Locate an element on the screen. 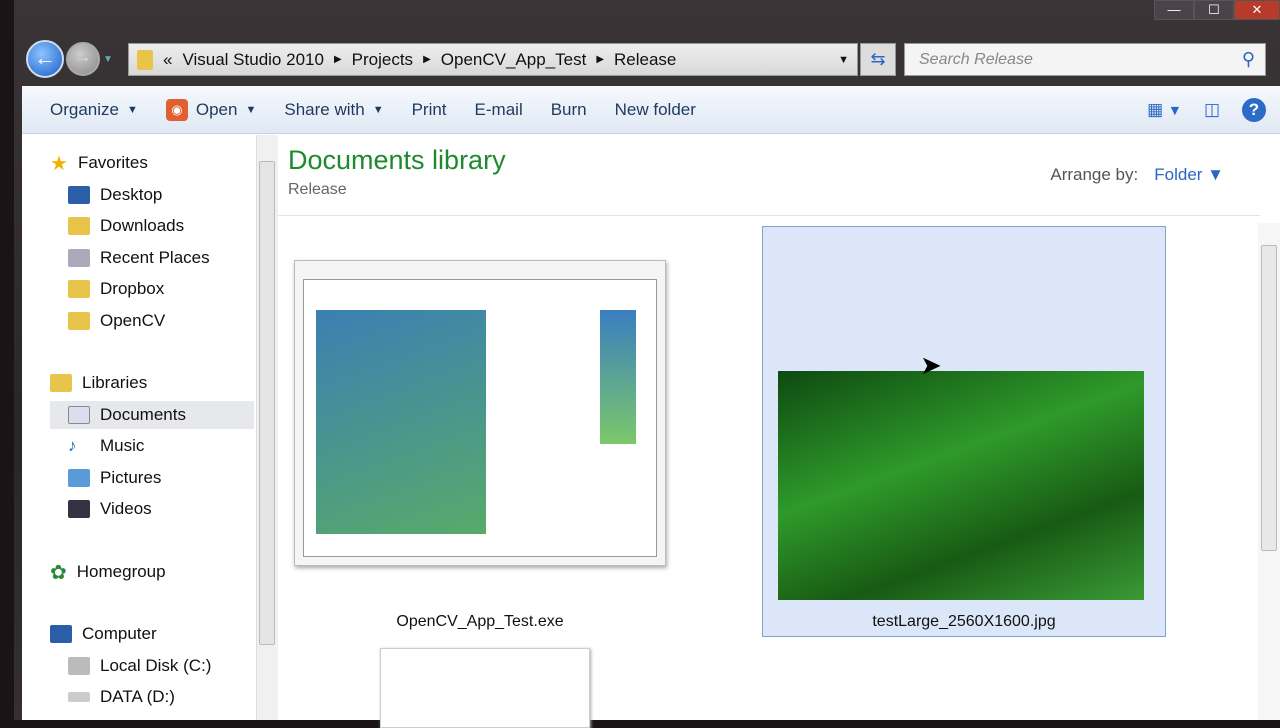  help-icon: ? is located at coordinates (1254, 109).